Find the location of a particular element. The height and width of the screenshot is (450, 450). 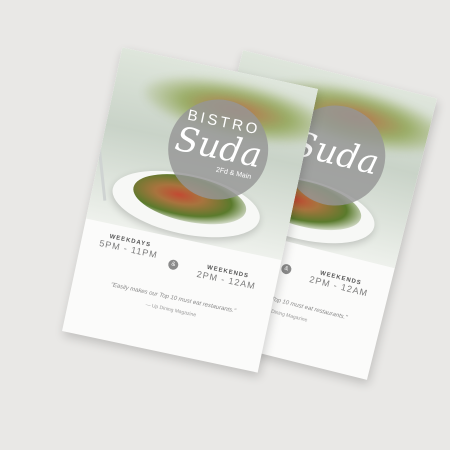

weekdays-block: WEEKDAYS 5PM - 11PM is located at coordinates (129, 246).